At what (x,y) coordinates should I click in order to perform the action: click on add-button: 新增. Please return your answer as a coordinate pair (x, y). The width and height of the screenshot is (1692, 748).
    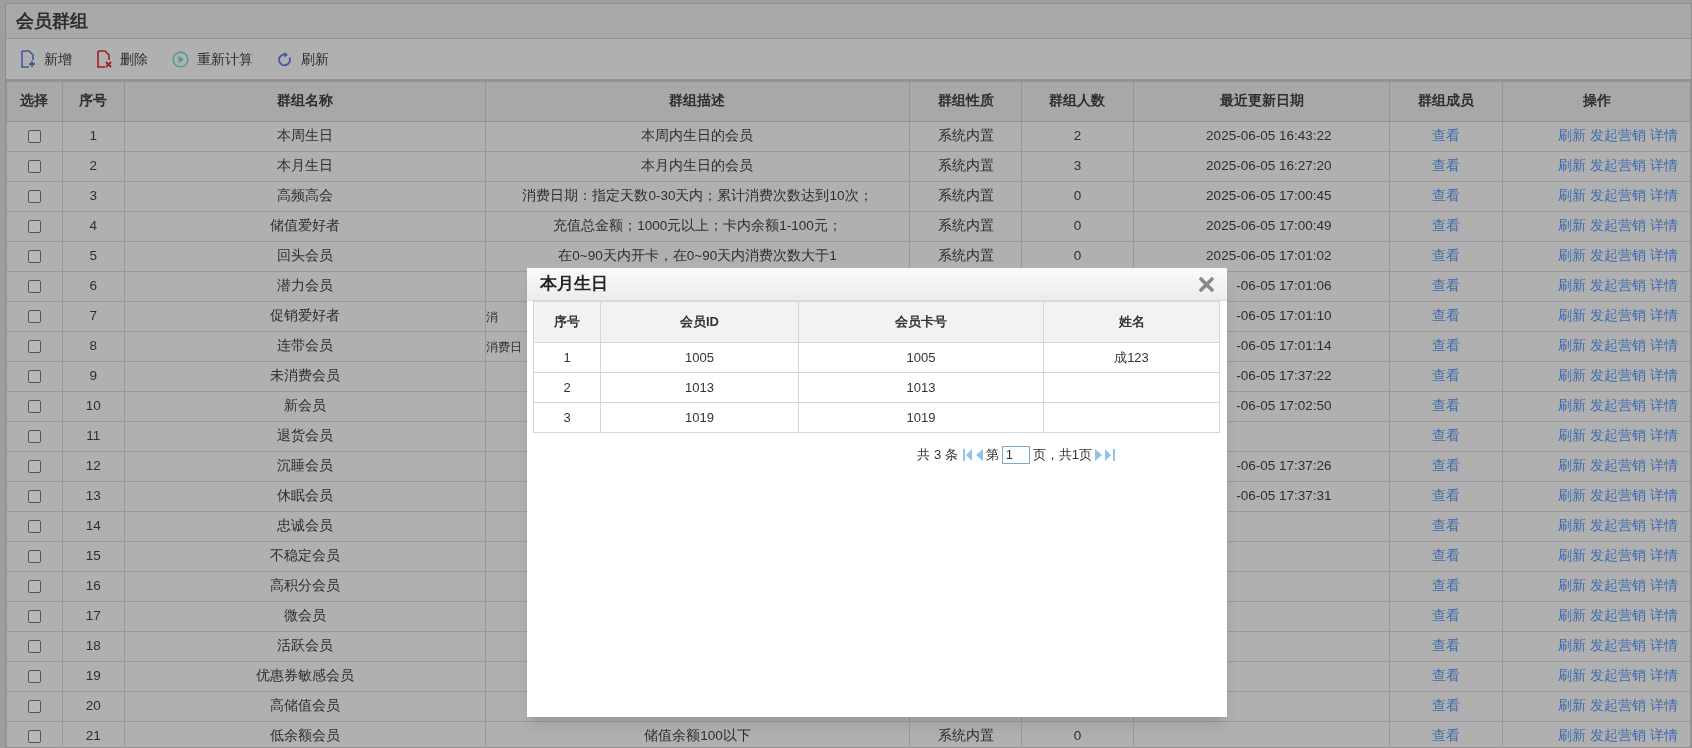
    Looking at the image, I should click on (46, 59).